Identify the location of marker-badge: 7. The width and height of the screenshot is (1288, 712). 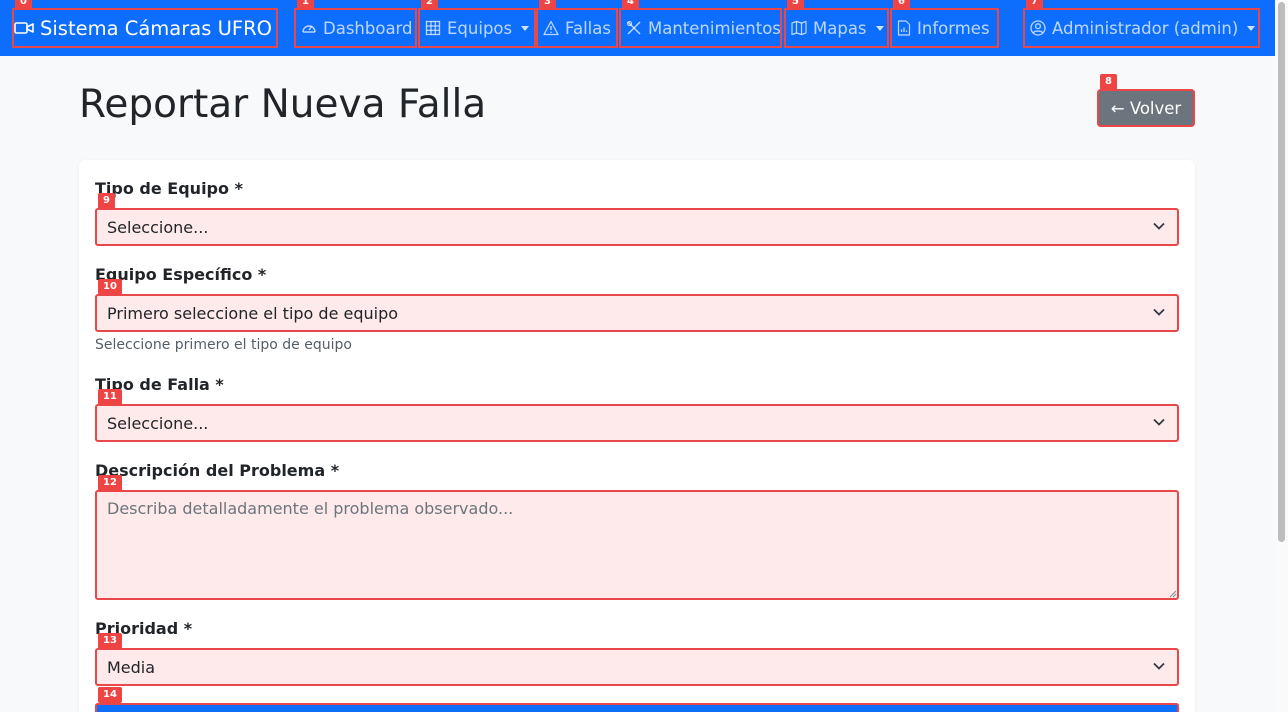
(1034, 5).